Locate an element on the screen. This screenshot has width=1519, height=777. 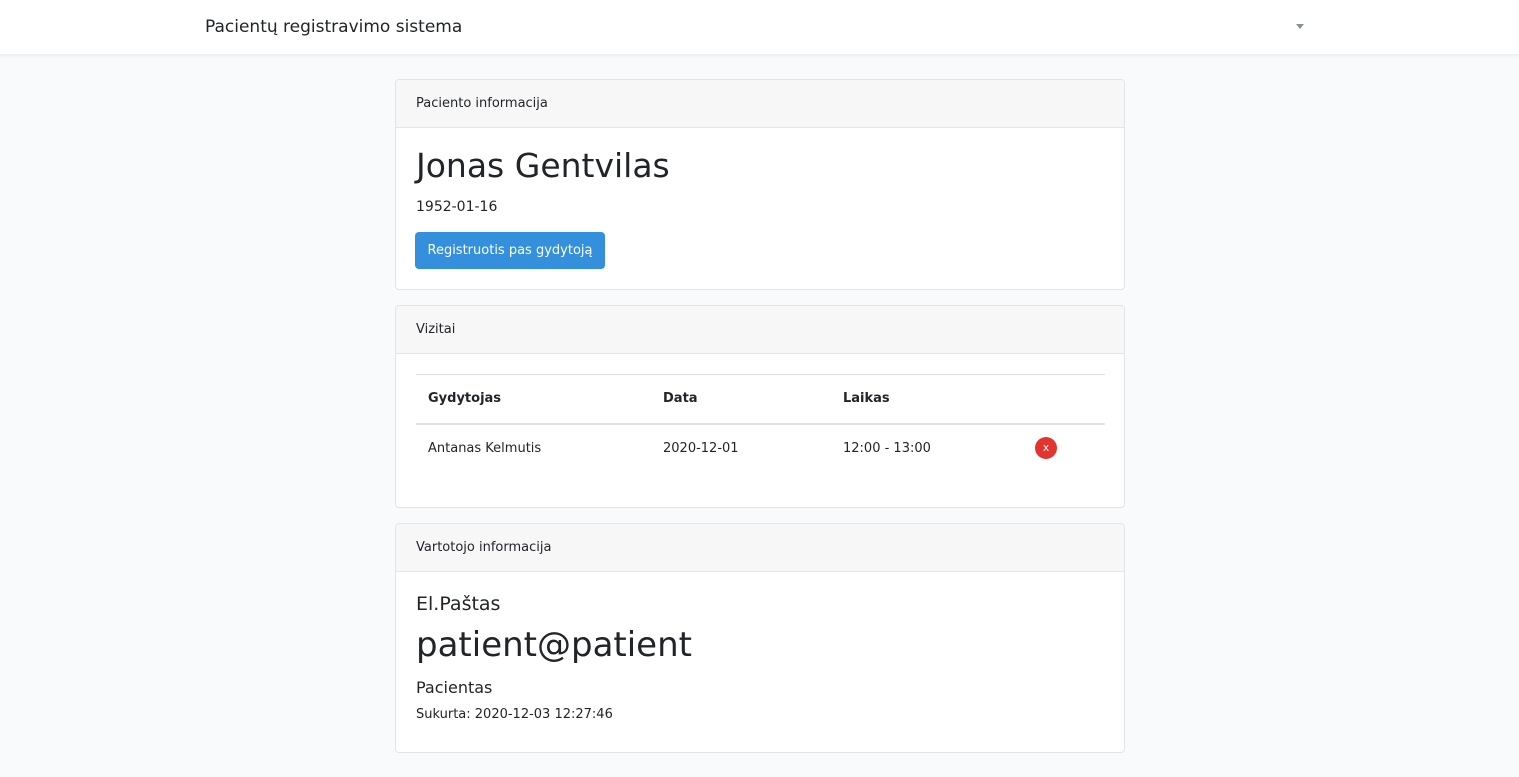
visits-header: Vizitai is located at coordinates (760, 330).